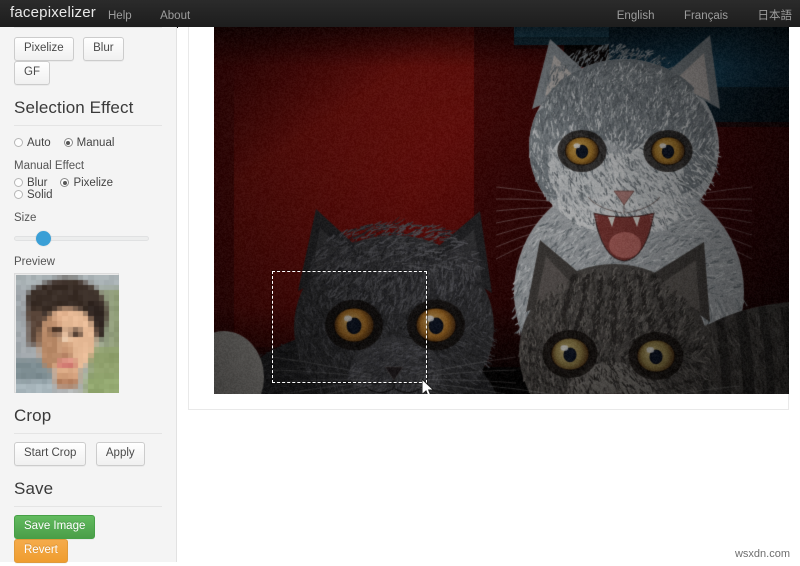 This screenshot has height=566, width=800. Describe the element at coordinates (120, 454) in the screenshot. I see `apply-crop-button: Apply` at that location.